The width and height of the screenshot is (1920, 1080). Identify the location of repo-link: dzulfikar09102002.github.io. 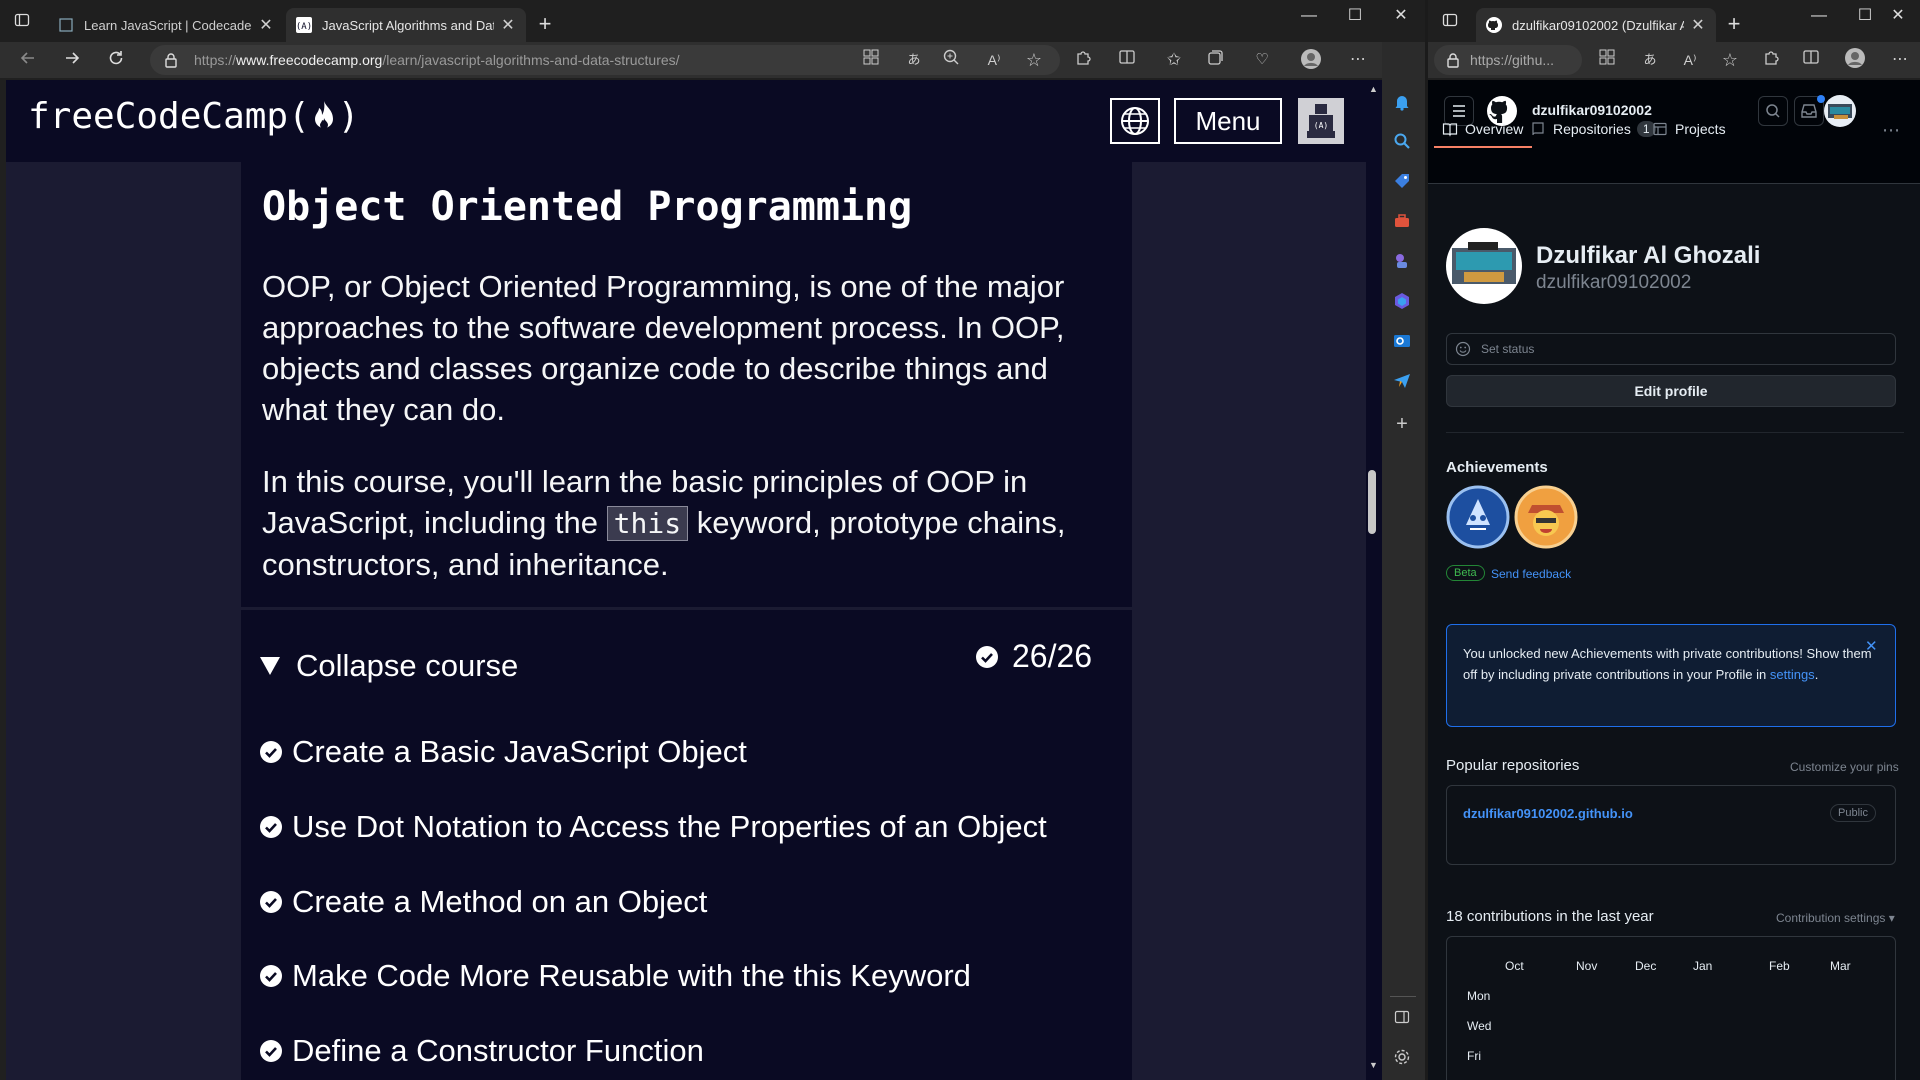
(1548, 813).